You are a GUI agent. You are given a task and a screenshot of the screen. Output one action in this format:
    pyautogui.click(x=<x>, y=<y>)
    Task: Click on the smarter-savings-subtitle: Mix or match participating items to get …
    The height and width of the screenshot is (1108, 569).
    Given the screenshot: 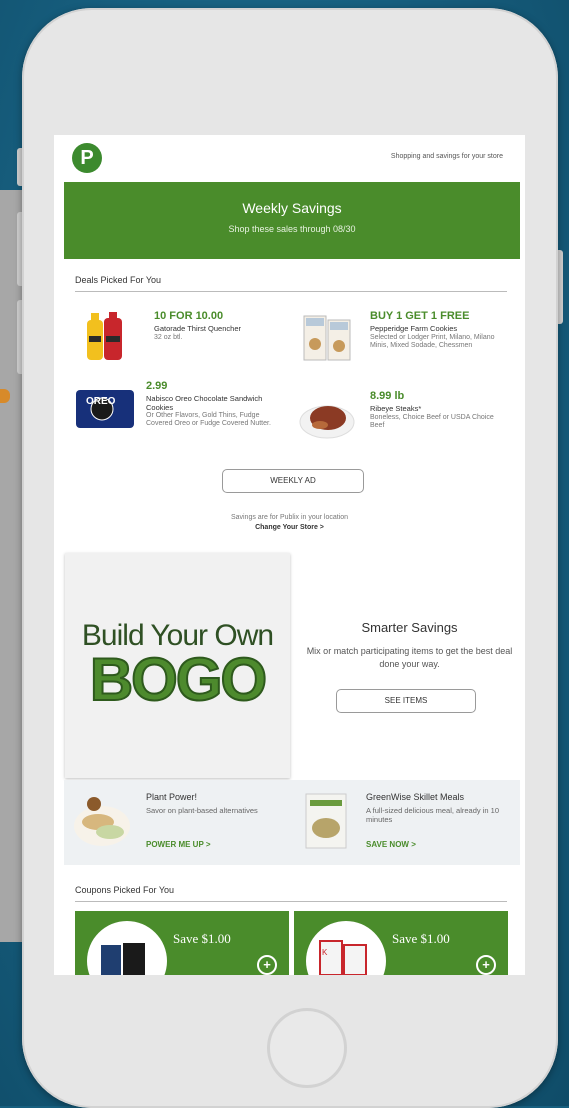 What is the action you would take?
    pyautogui.click(x=409, y=657)
    